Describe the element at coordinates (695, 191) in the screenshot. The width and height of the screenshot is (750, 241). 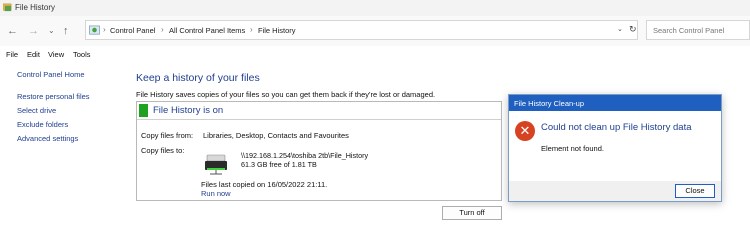
I see `close-button: Close` at that location.